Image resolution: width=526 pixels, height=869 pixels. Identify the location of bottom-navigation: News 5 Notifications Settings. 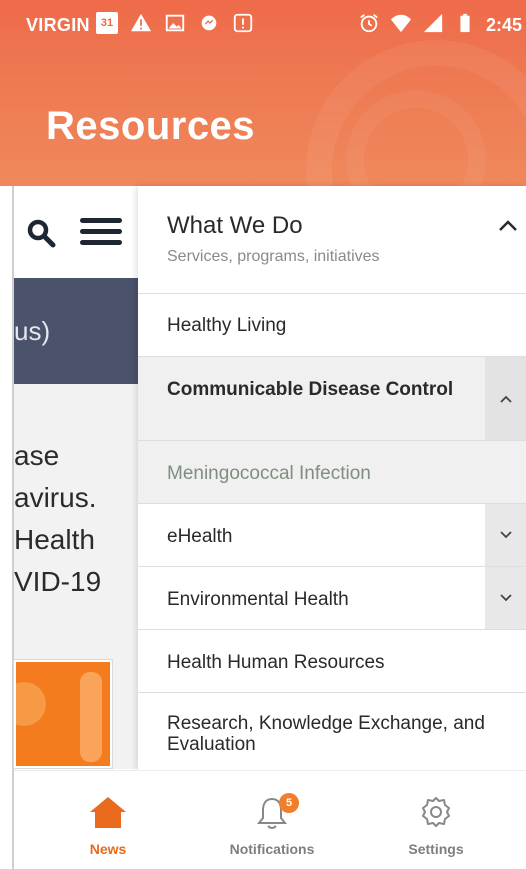
(270, 819).